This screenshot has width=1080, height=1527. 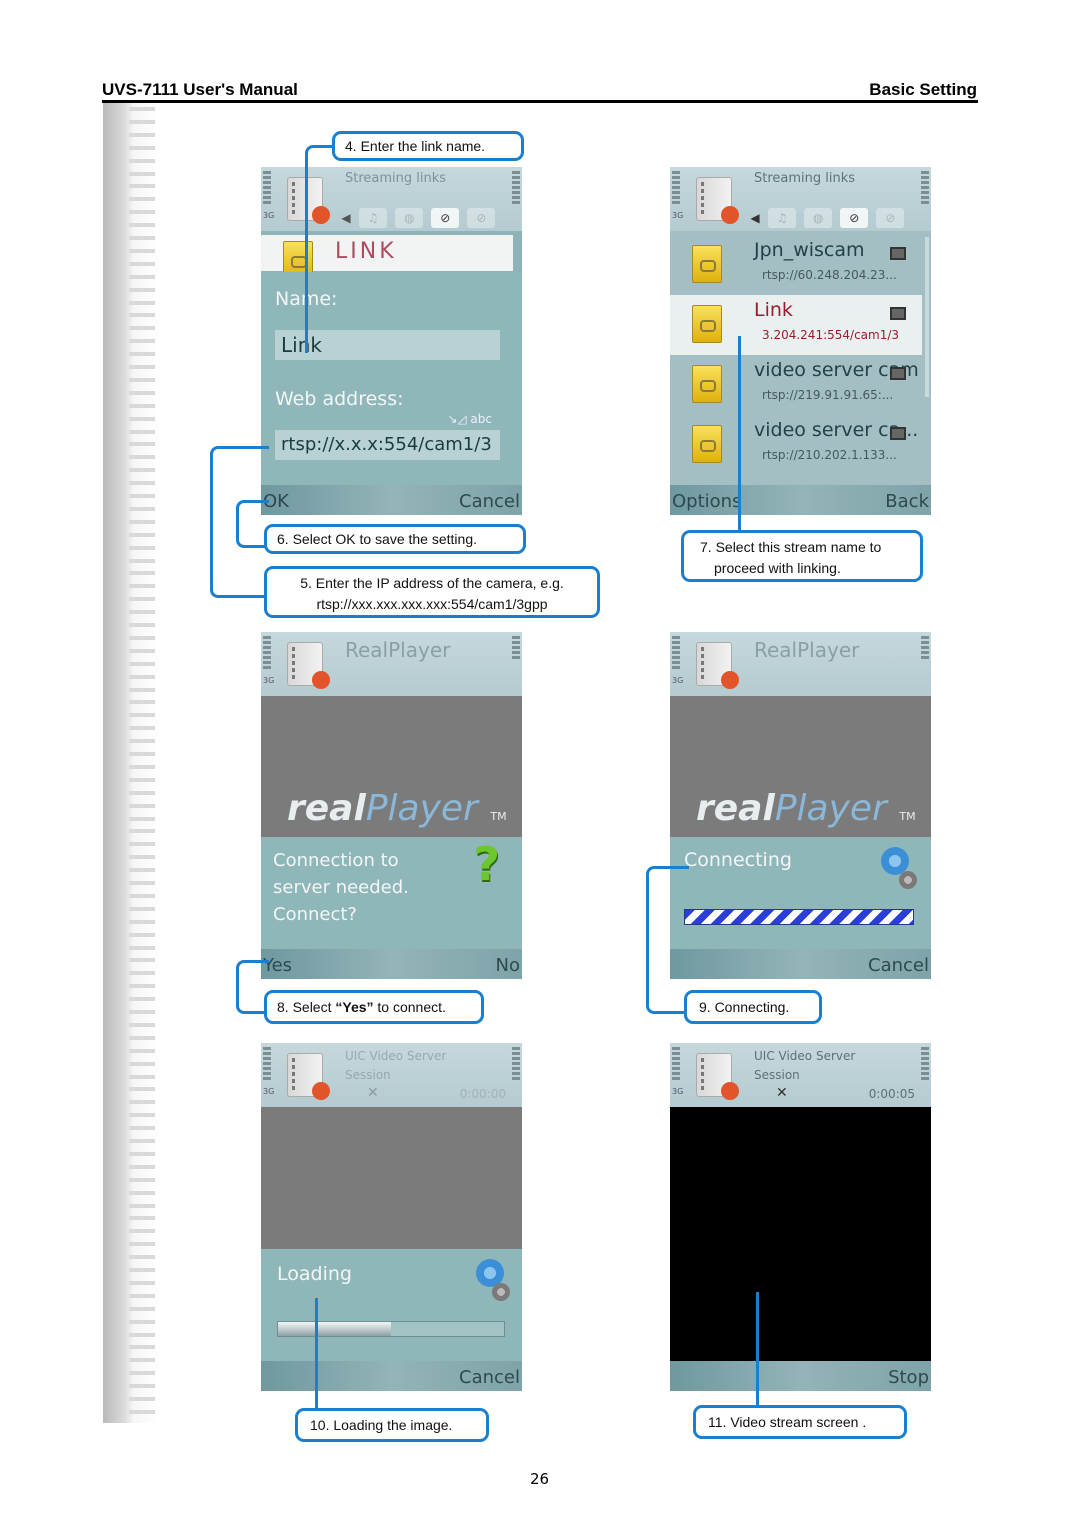 I want to click on list-item-link: LINK, so click(x=387, y=257).